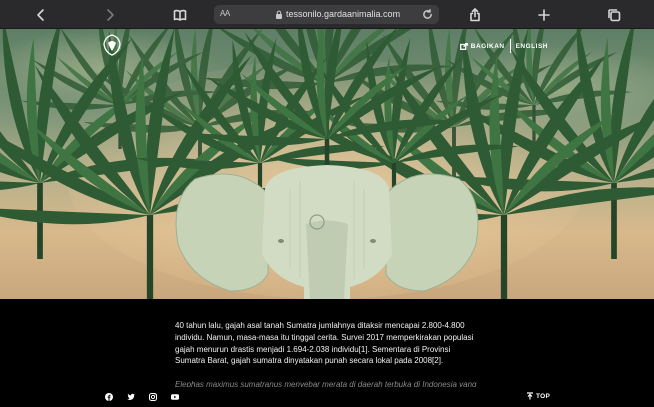 Image resolution: width=654 pixels, height=407 pixels. I want to click on facebook-icon, so click(109, 397).